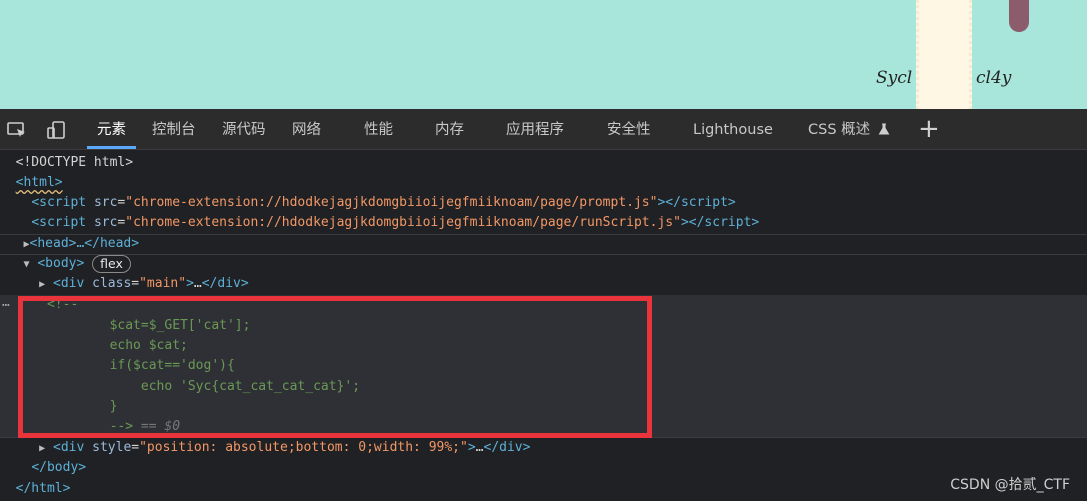  I want to click on tab-console: 控制台, so click(174, 129).